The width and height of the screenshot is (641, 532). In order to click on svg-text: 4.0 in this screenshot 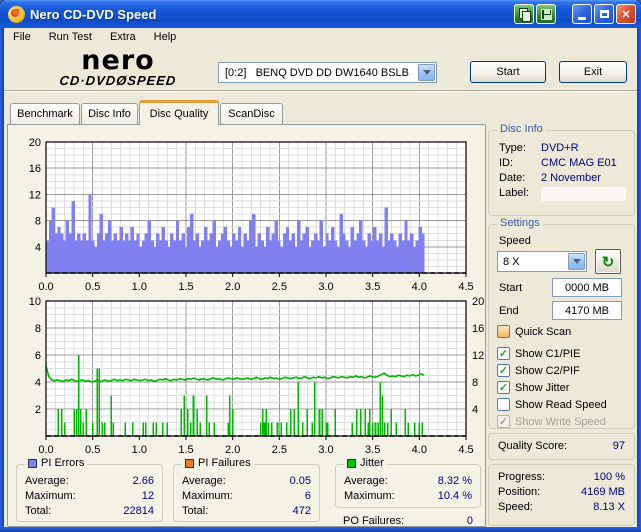, I will do `click(419, 287)`.